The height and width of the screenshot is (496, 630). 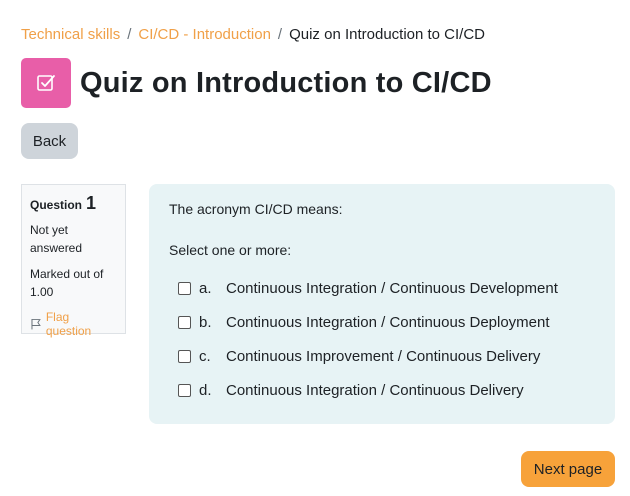 I want to click on breadcrumb-link-technical-skills: Technical skills, so click(x=70, y=34).